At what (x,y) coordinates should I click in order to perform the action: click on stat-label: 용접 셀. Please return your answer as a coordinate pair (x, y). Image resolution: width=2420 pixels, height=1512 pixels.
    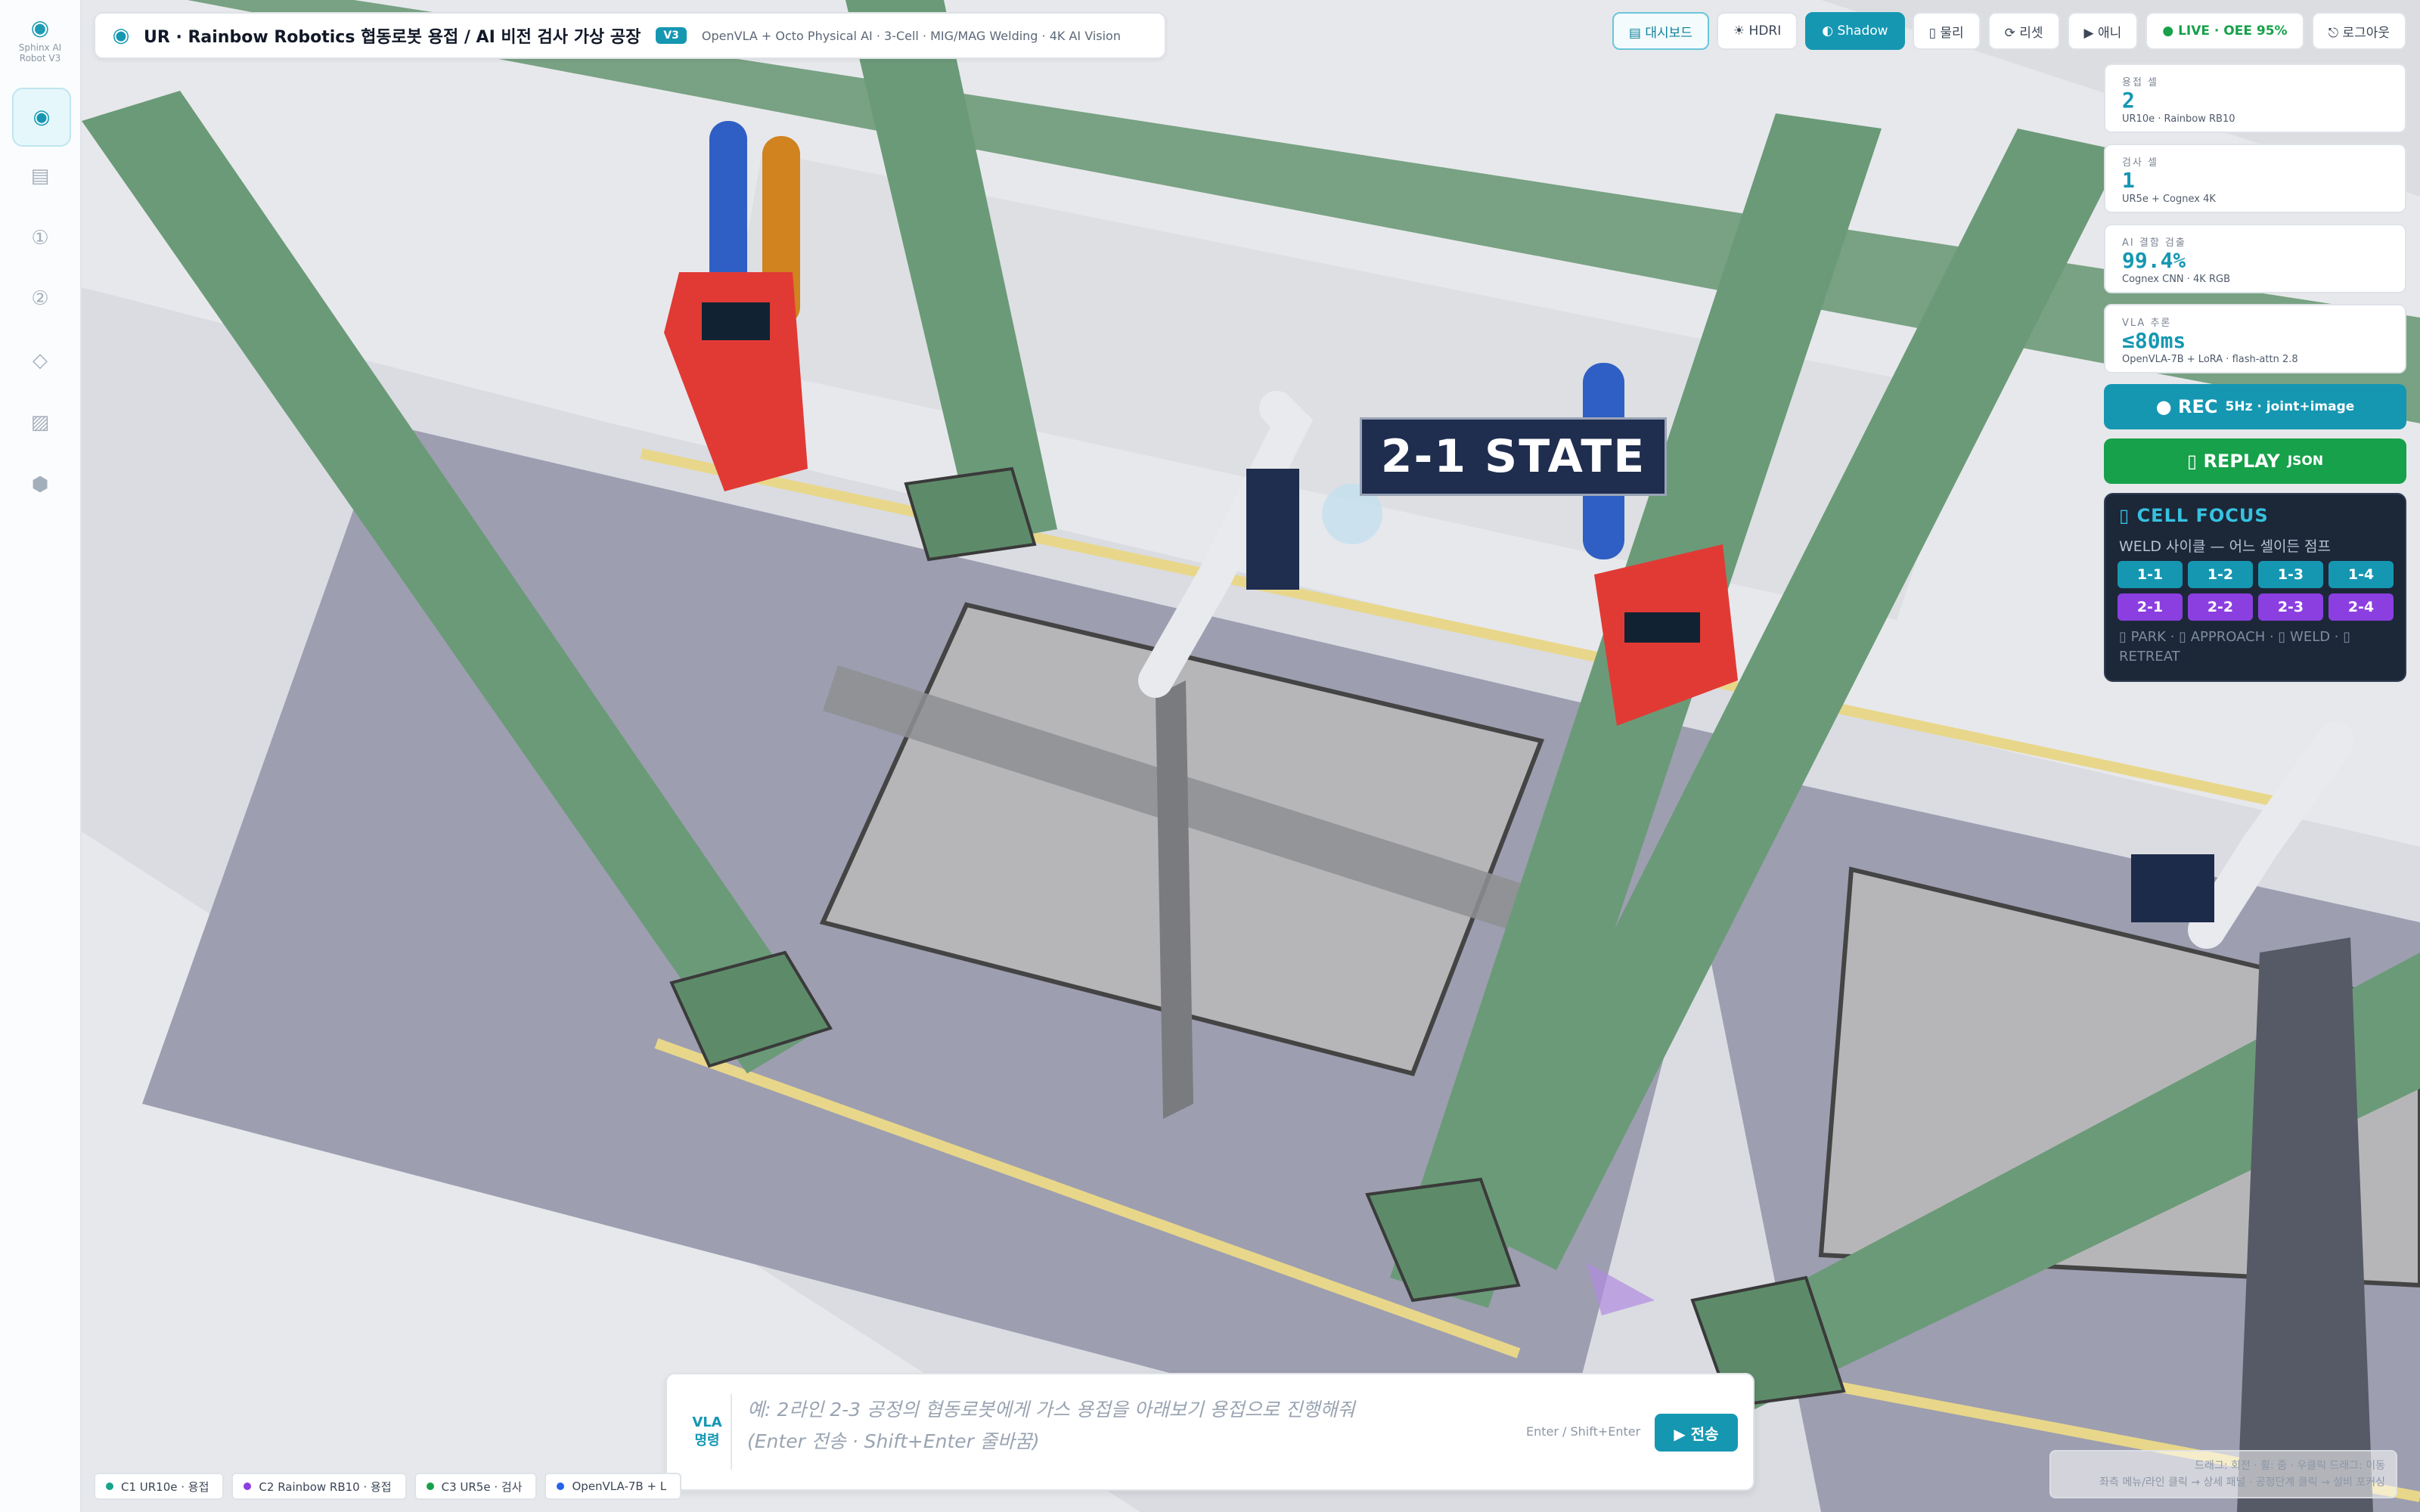
    Looking at the image, I should click on (2140, 82).